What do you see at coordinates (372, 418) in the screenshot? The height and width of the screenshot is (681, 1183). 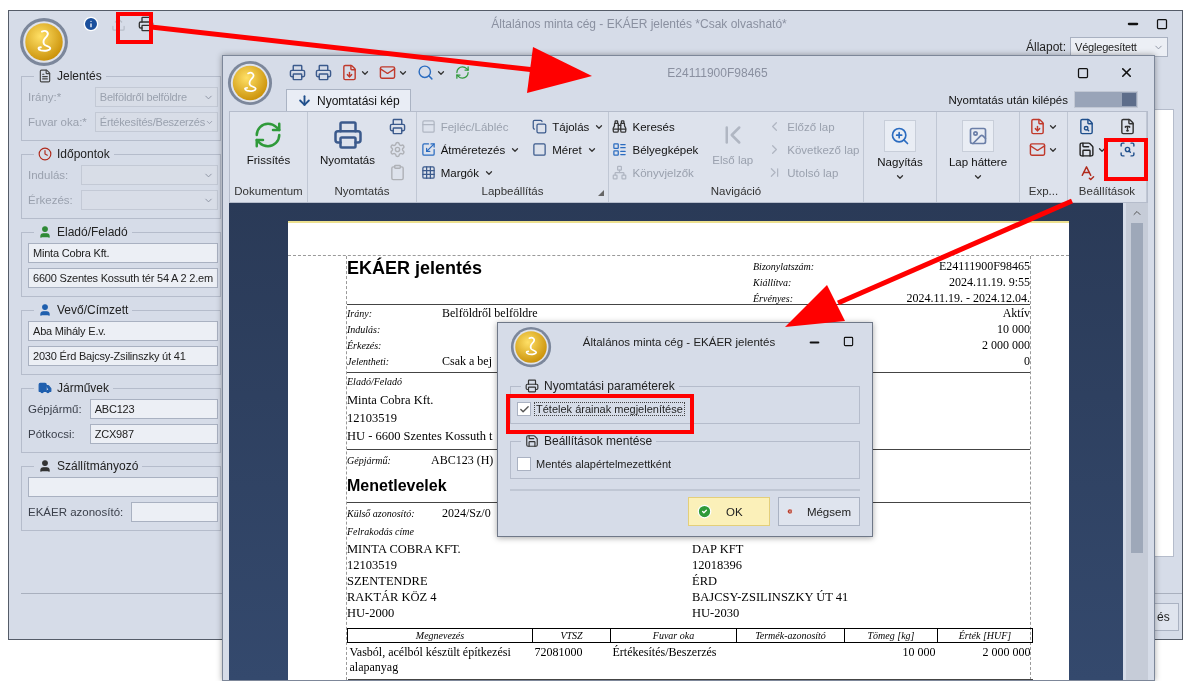 I see `address-line: 12103519` at bounding box center [372, 418].